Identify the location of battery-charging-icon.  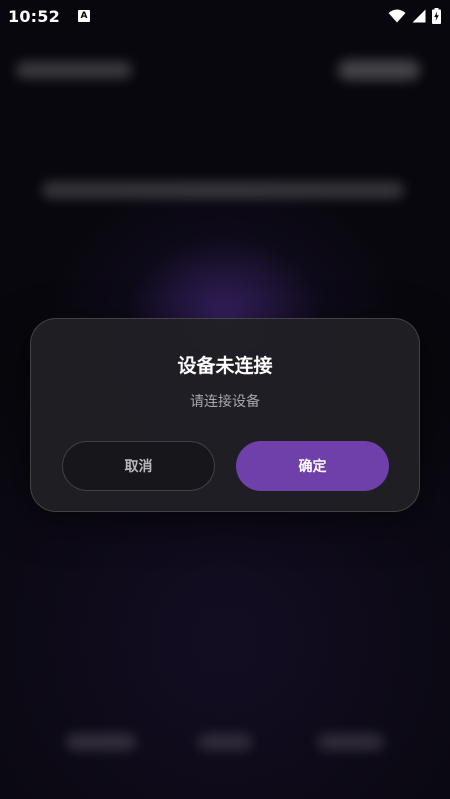
(436, 16).